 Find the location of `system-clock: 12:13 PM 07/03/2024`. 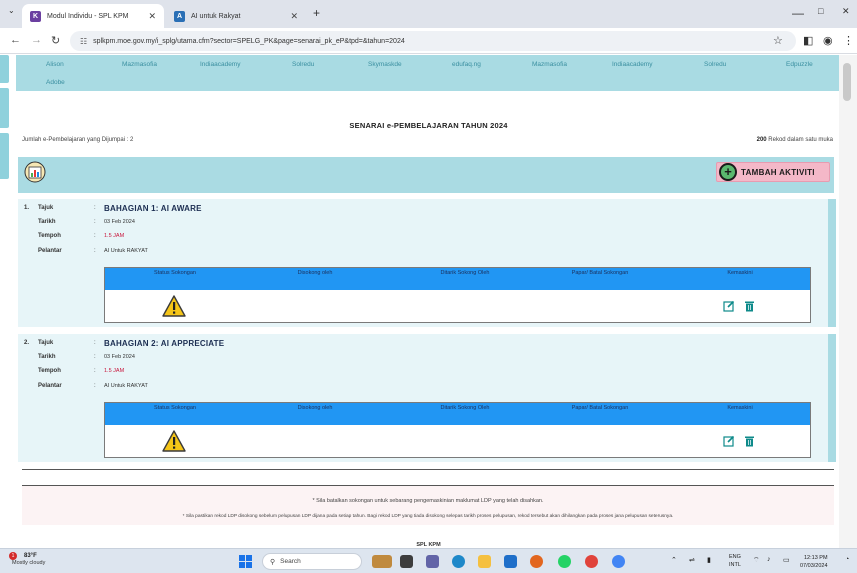

system-clock: 12:13 PM 07/03/2024 is located at coordinates (814, 562).